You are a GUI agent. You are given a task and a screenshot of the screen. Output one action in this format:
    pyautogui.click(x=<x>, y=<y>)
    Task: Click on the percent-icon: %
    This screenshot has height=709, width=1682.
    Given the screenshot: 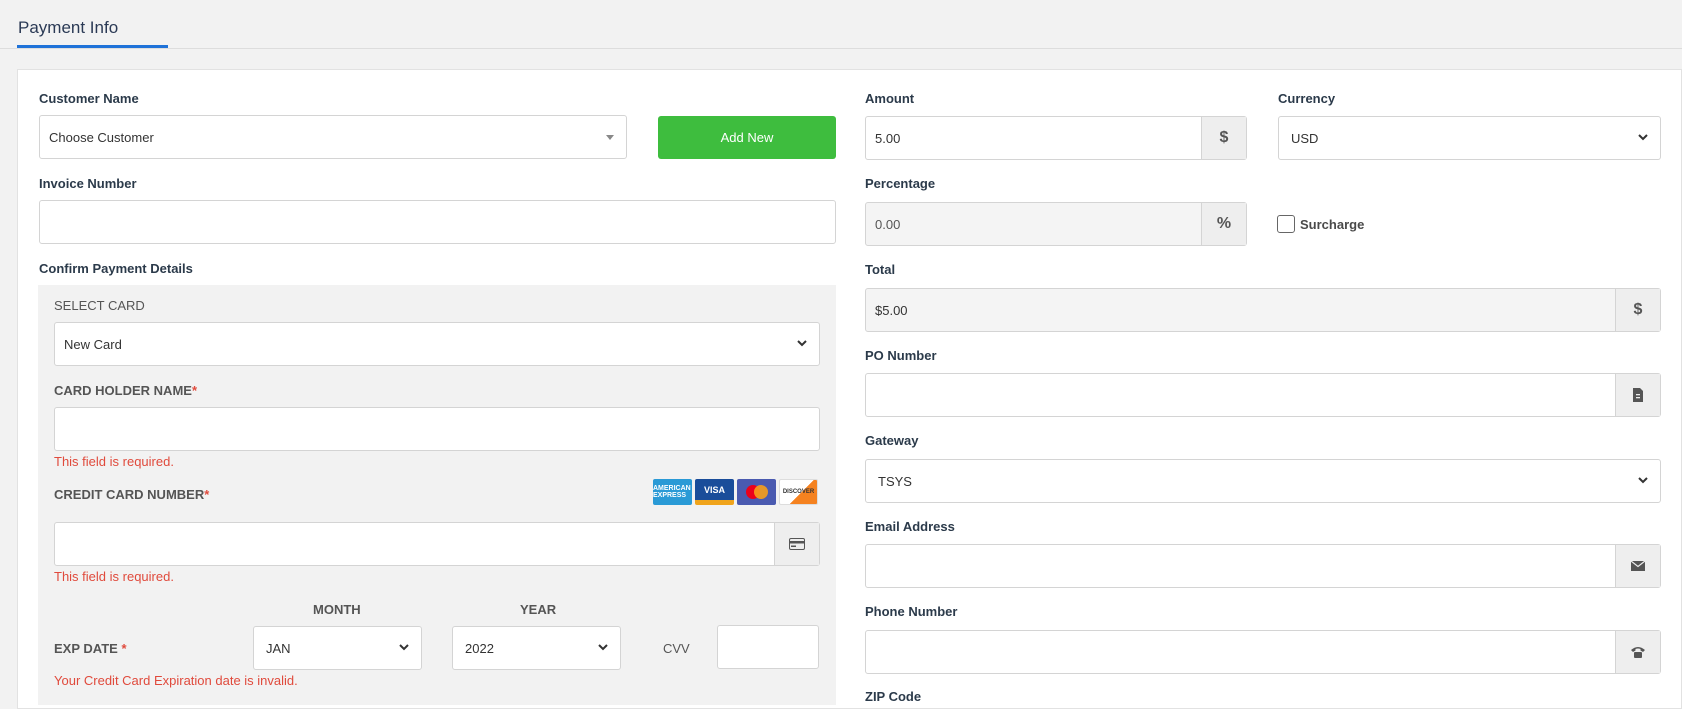 What is the action you would take?
    pyautogui.click(x=1224, y=223)
    